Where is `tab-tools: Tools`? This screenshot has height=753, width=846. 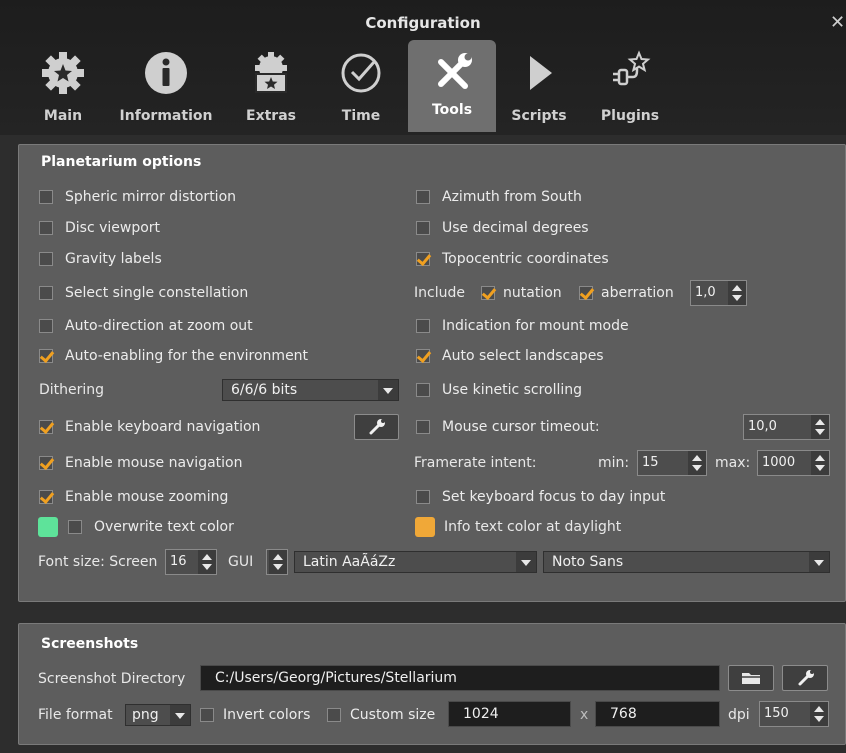
tab-tools: Tools is located at coordinates (452, 86).